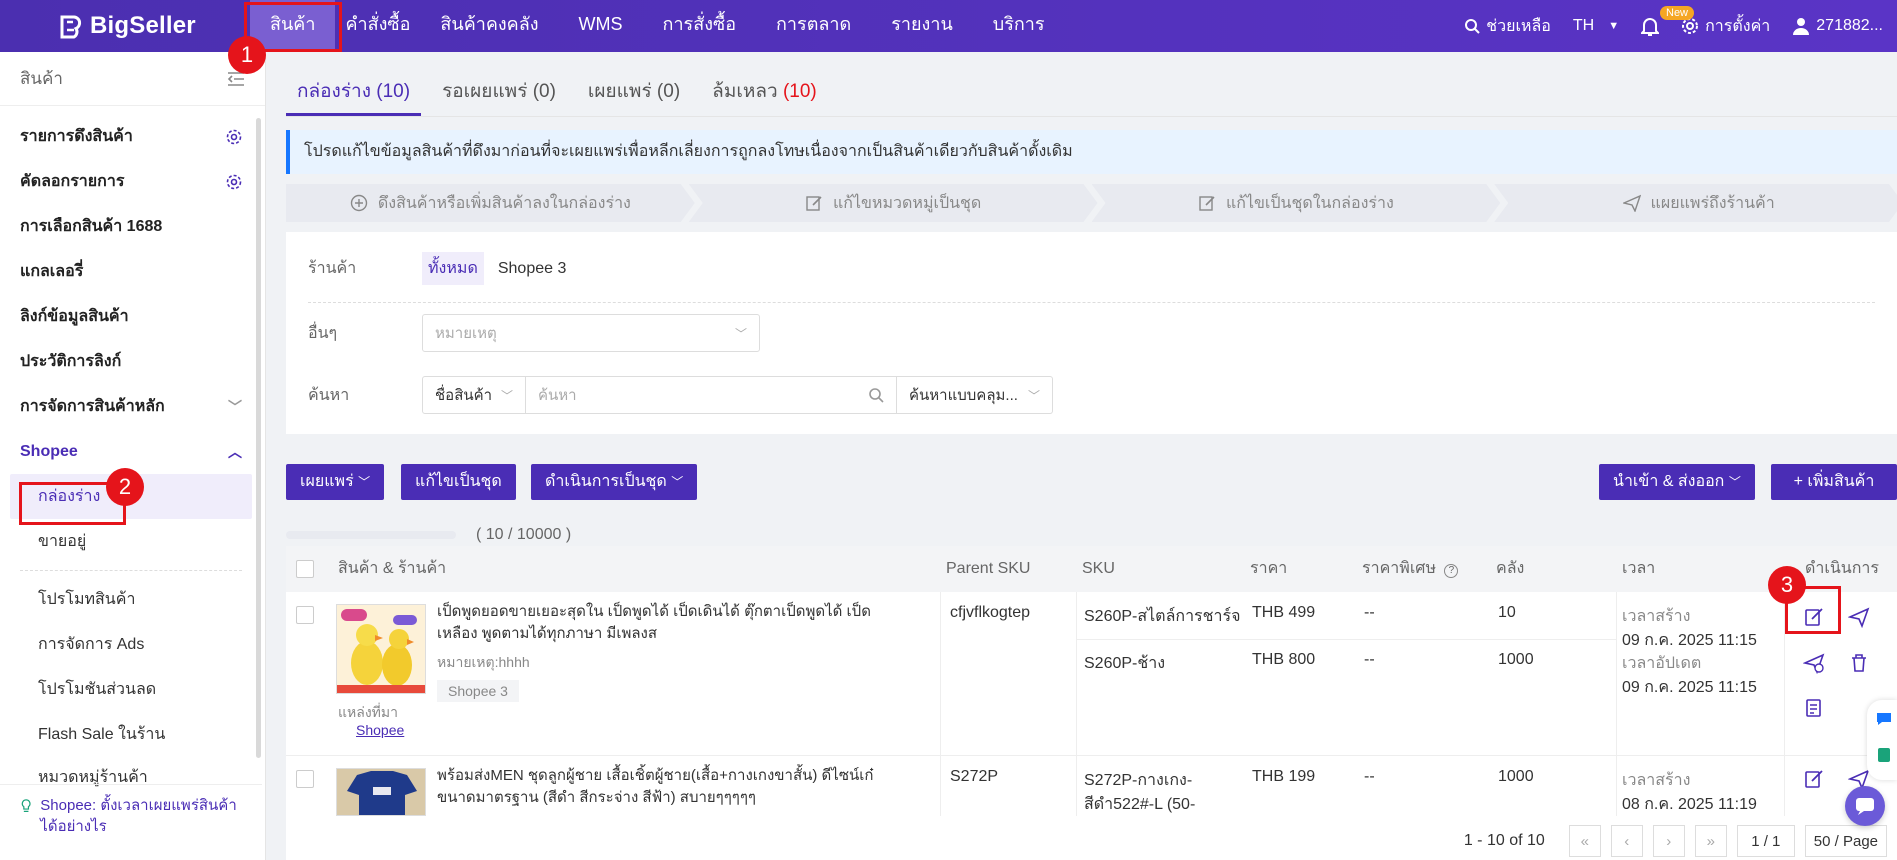  What do you see at coordinates (131, 599) in the screenshot?
I see `sidebar-item-promo: โปรโมทสินค้า` at bounding box center [131, 599].